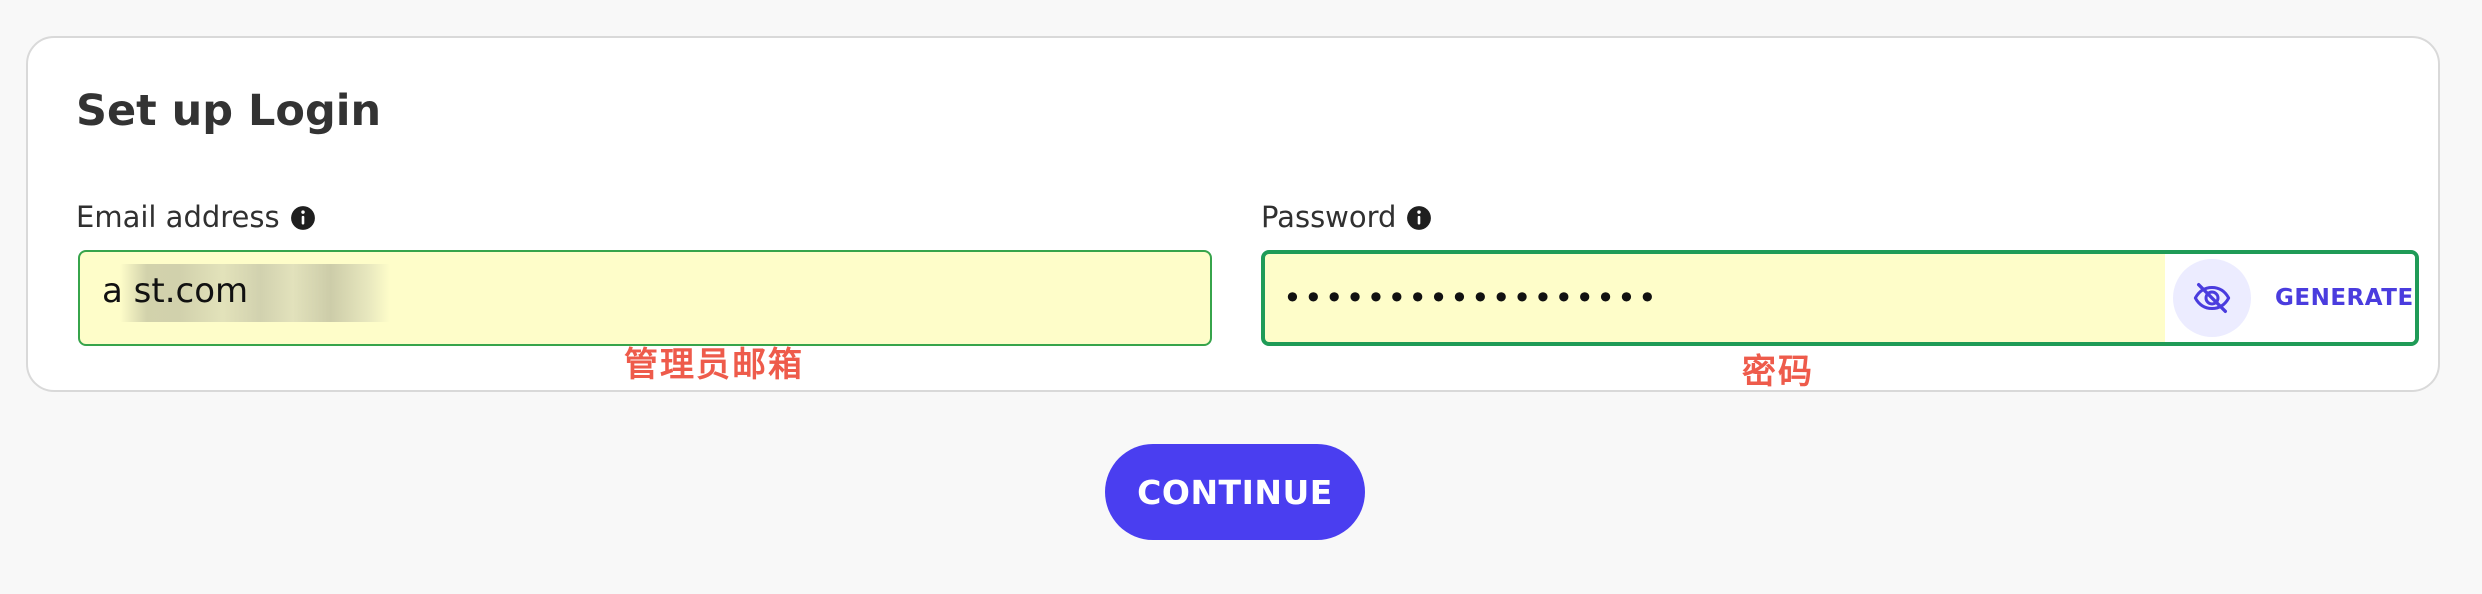 The height and width of the screenshot is (594, 2482). What do you see at coordinates (1329, 217) in the screenshot?
I see `password-label: Password` at bounding box center [1329, 217].